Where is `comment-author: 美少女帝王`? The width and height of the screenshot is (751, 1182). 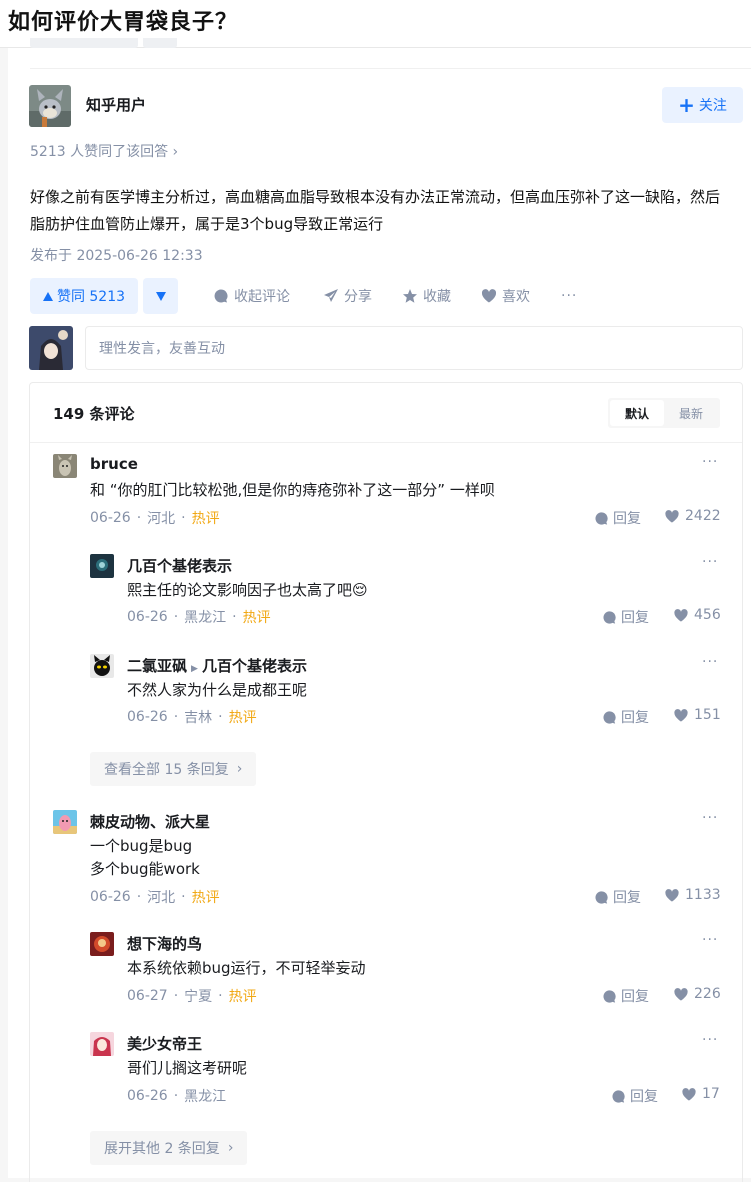
comment-author: 美少女帝王 is located at coordinates (164, 1043).